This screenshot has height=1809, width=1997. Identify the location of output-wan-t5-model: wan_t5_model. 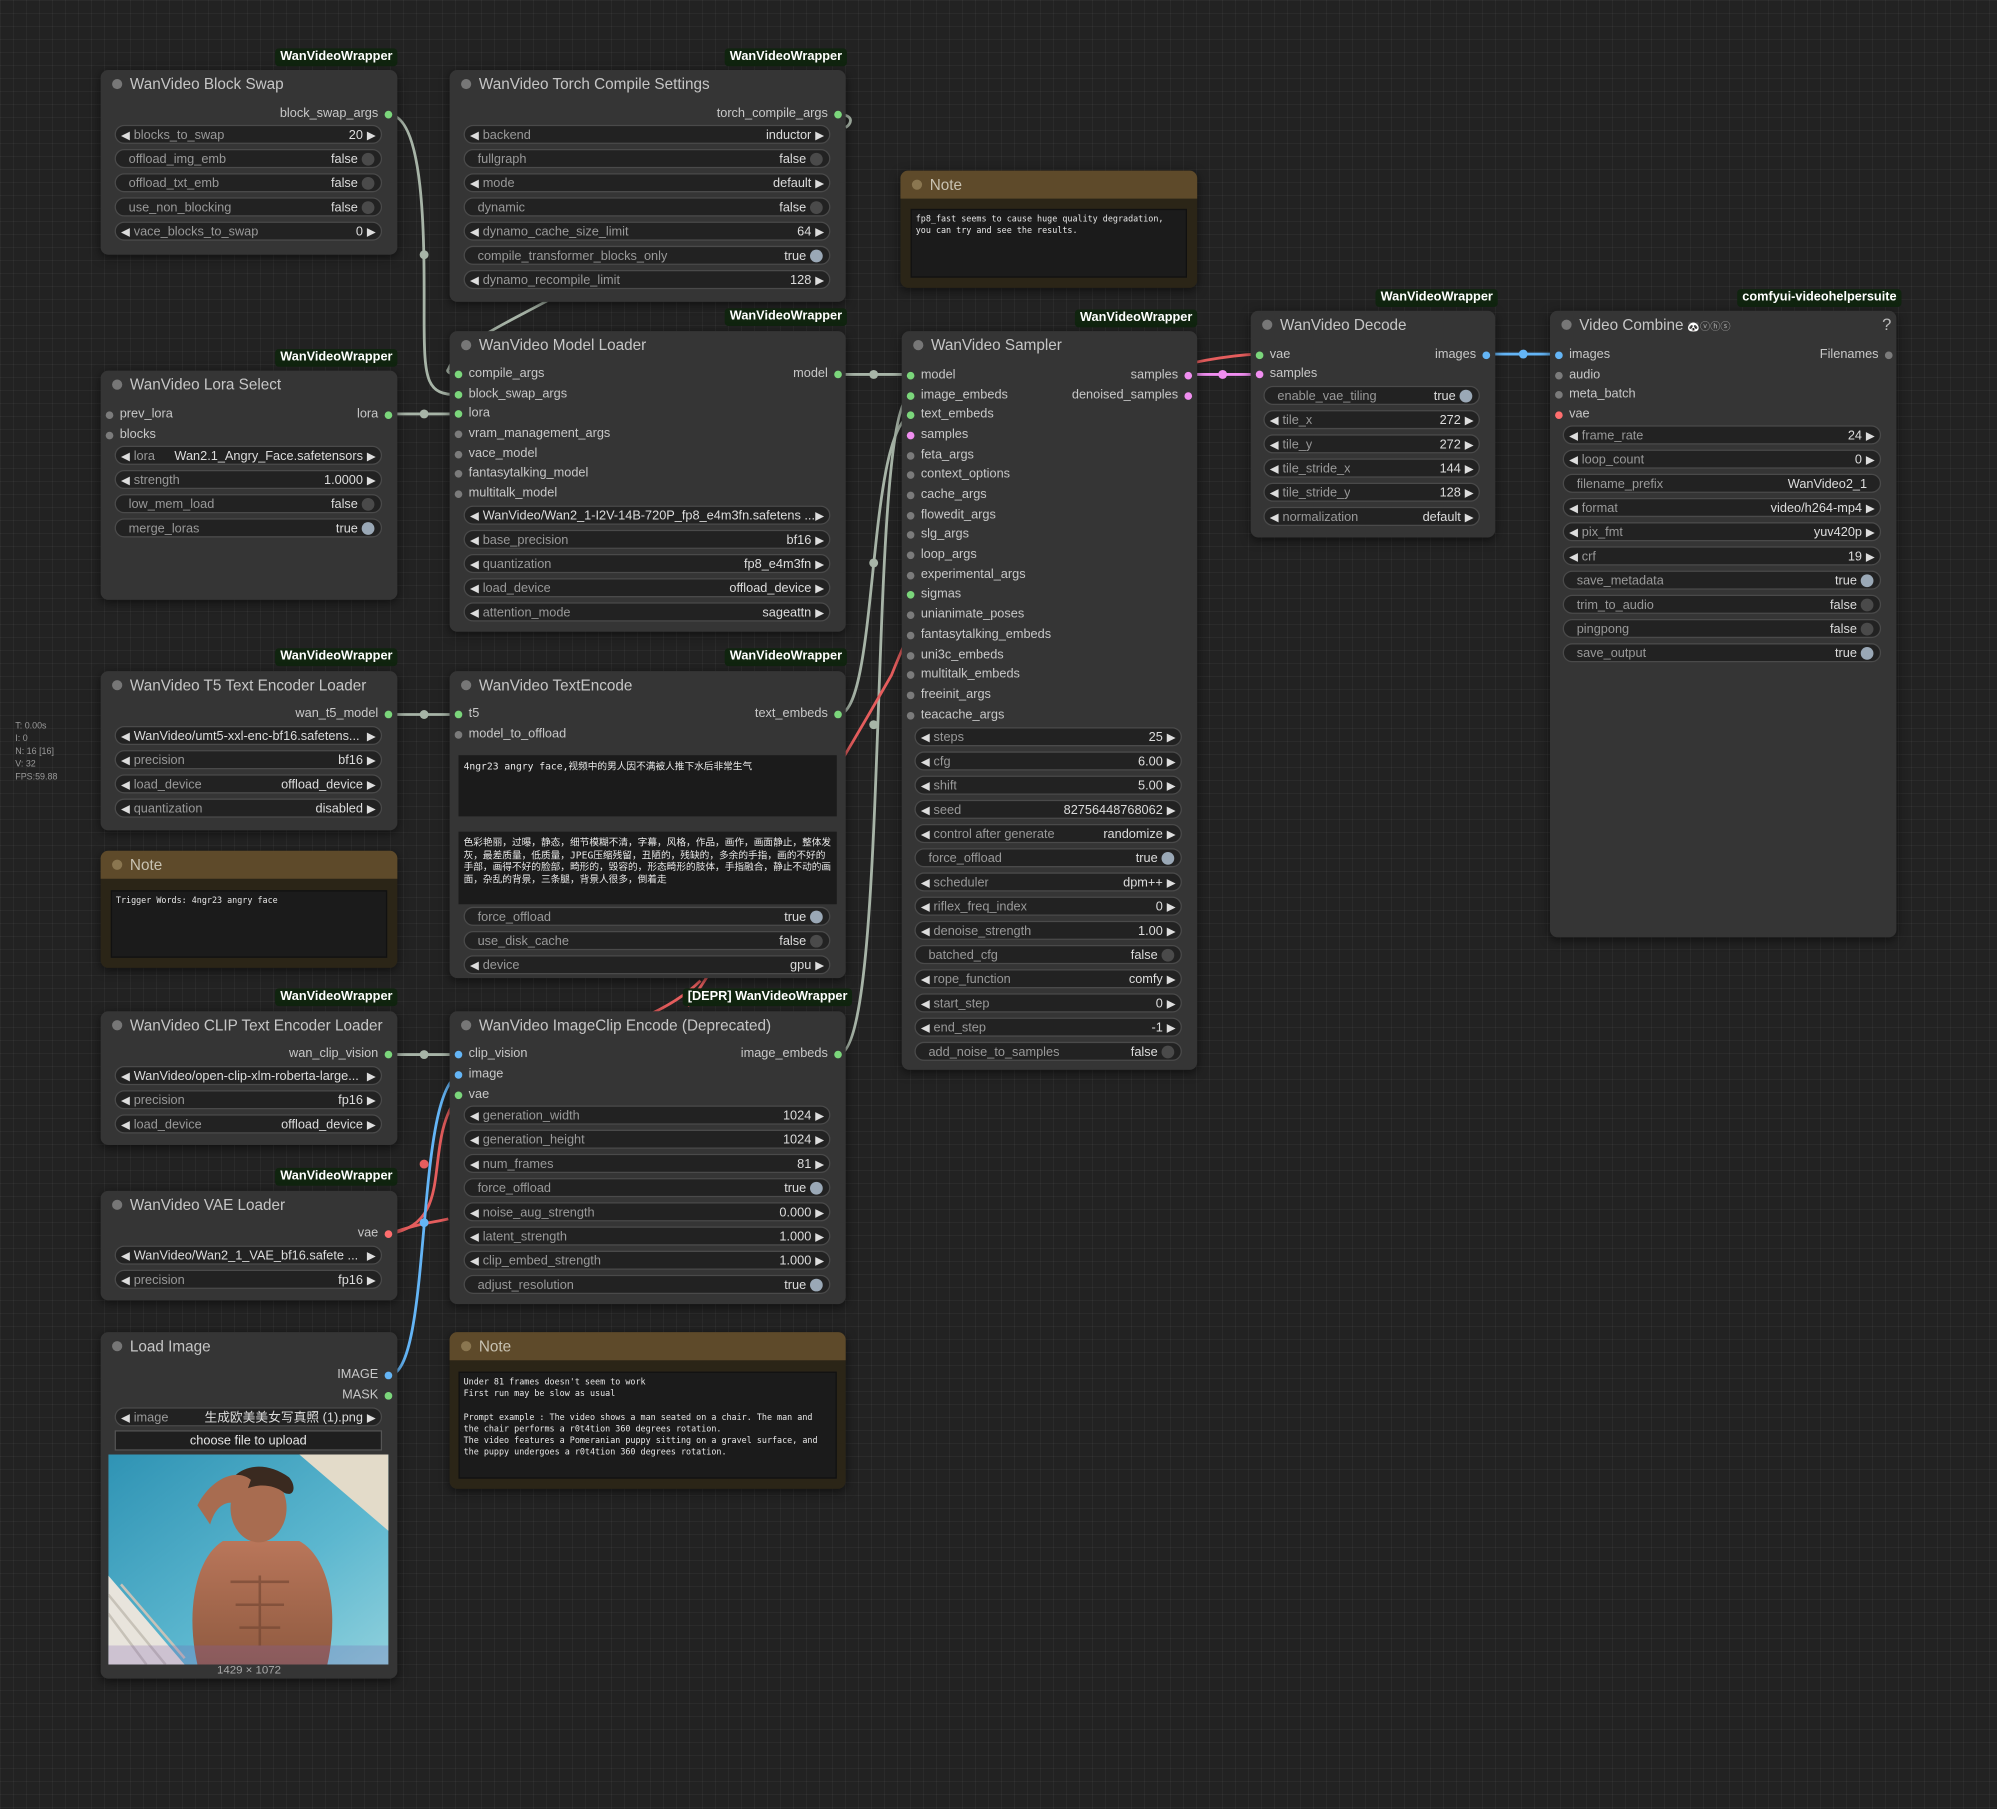
(344, 714).